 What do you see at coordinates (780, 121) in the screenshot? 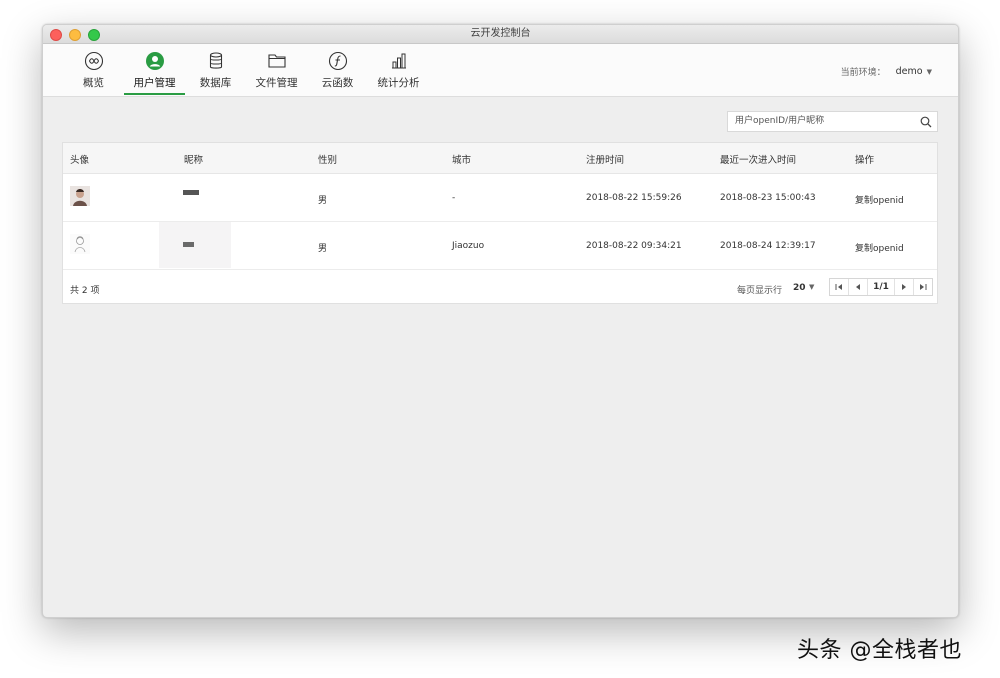
I see `search-placeholder: 用户openID/用户昵称` at bounding box center [780, 121].